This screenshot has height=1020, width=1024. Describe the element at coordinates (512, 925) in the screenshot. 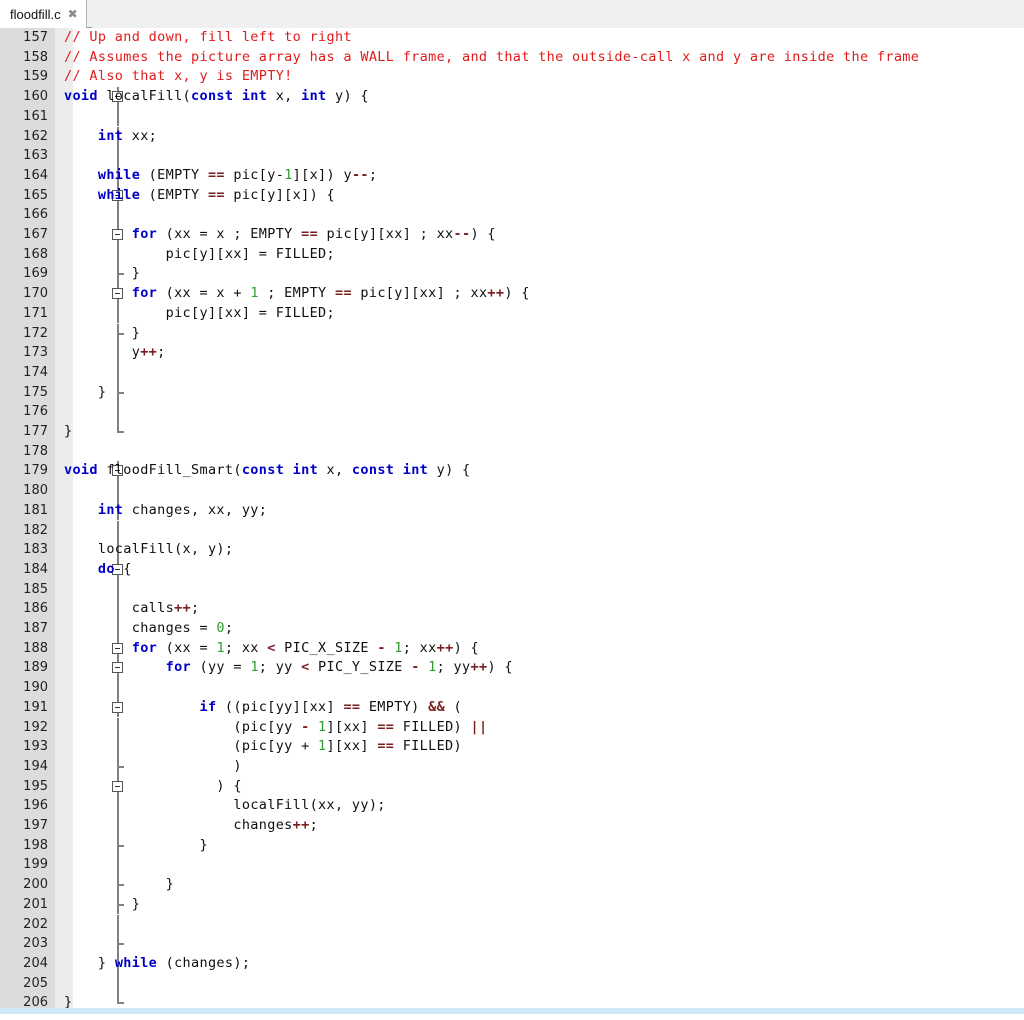

I see `code-line: 202` at that location.